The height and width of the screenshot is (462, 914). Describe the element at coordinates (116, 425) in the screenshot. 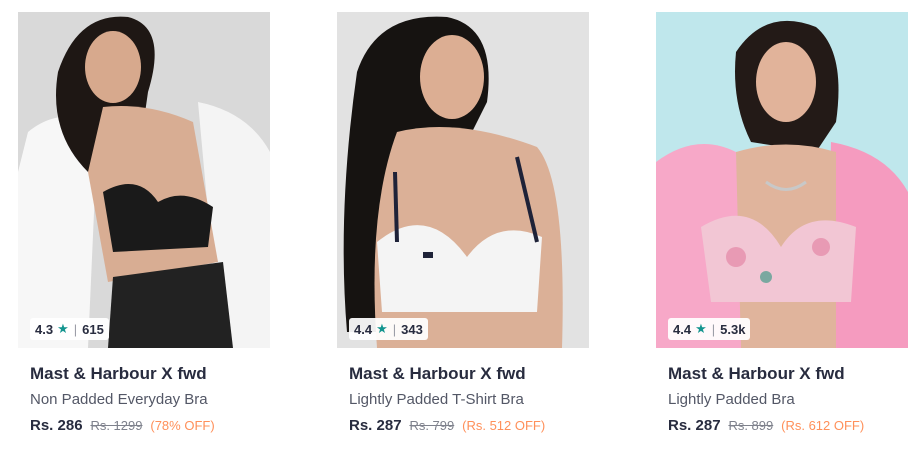

I see `product-mrp: Rs. 1299` at that location.